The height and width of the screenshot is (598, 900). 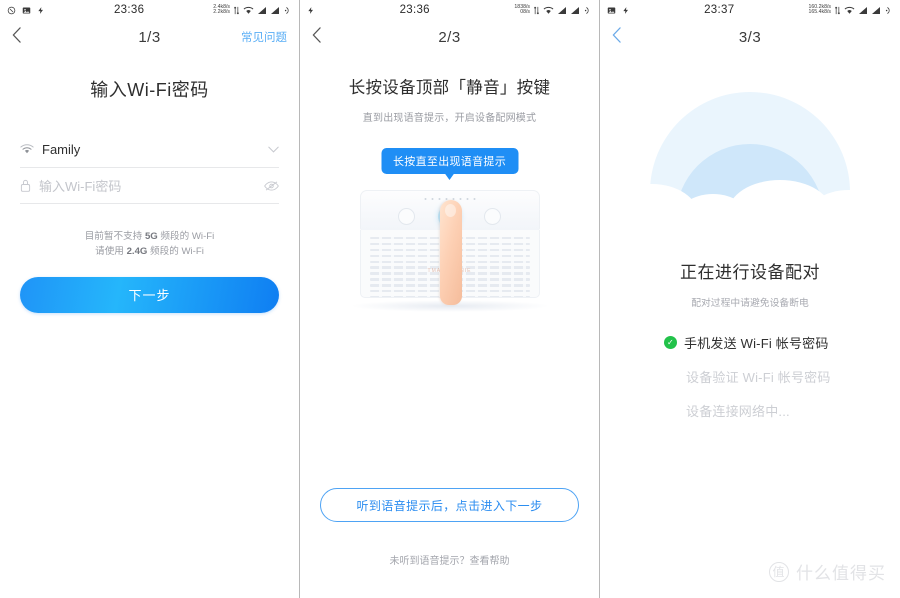 What do you see at coordinates (149, 150) in the screenshot?
I see `ssid-select-field: Family` at bounding box center [149, 150].